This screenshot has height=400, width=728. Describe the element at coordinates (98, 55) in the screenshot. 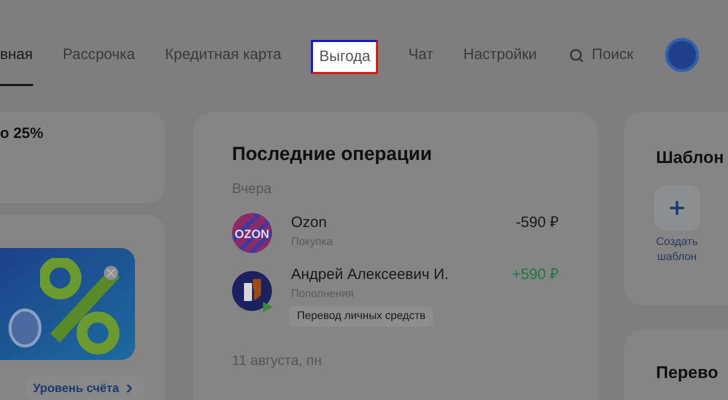

I see `nav-tab: Рассрочка` at that location.